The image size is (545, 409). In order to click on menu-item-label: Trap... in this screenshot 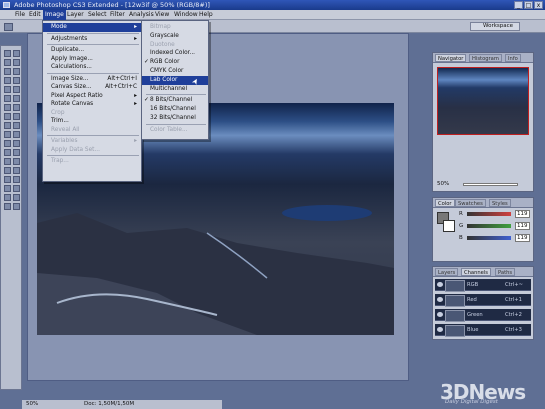, I will do `click(60, 161)`.